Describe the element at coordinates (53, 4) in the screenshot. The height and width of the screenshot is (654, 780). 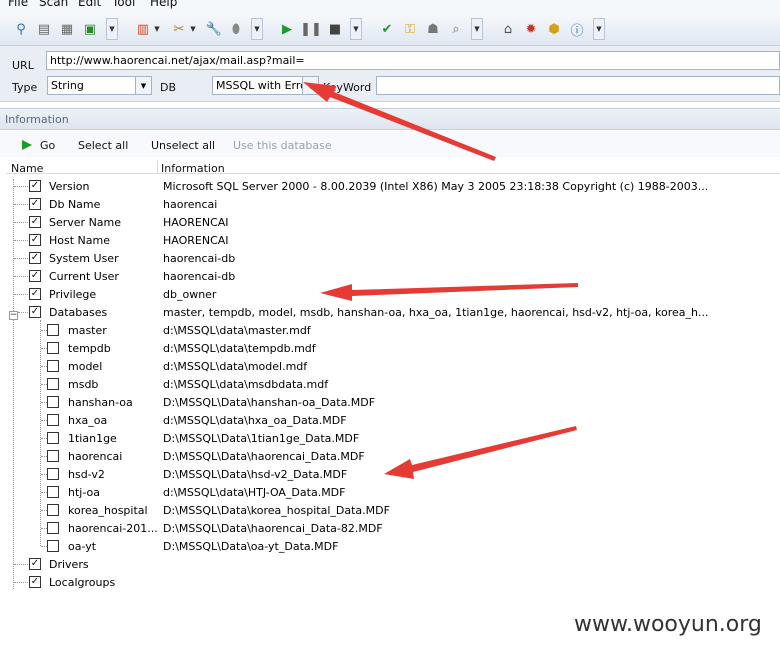
I see `menu-scan: Scan` at that location.